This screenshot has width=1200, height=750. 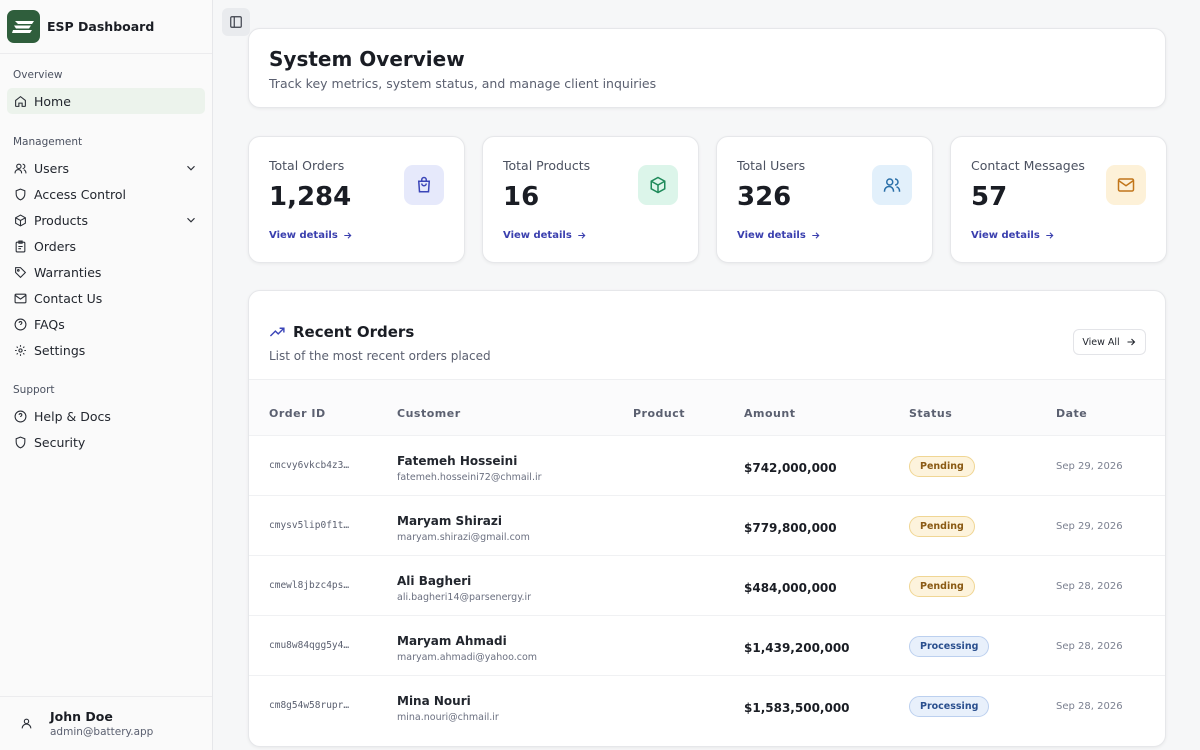 I want to click on view-all-button: View All, so click(x=1109, y=342).